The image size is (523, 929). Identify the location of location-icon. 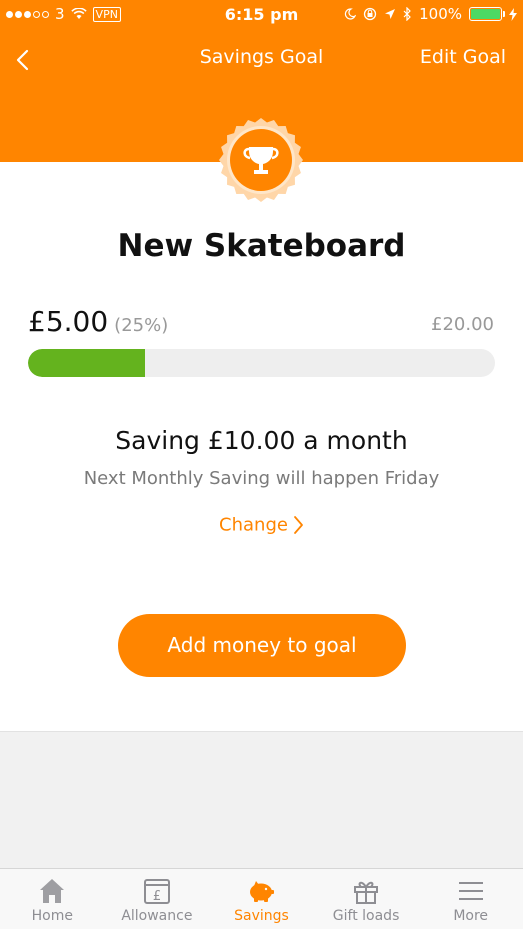
(390, 14).